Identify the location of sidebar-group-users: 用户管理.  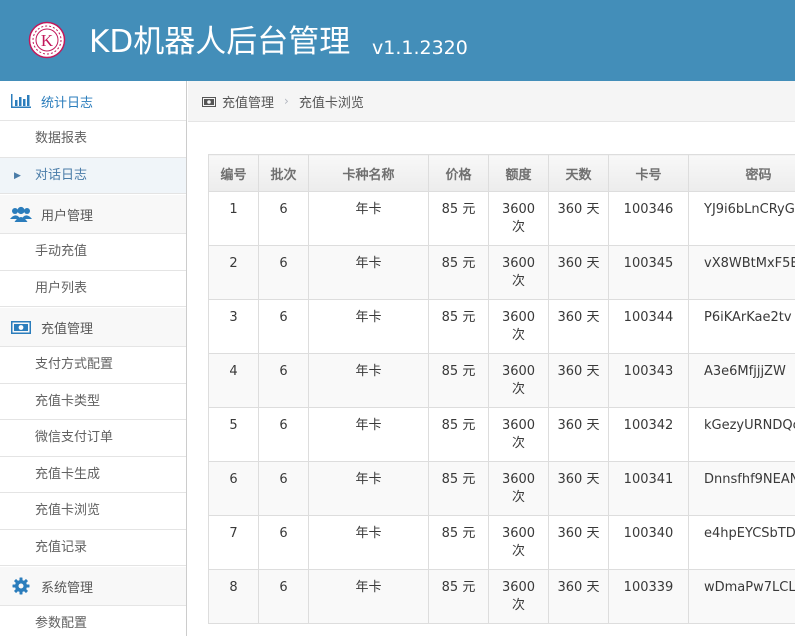
(93, 214).